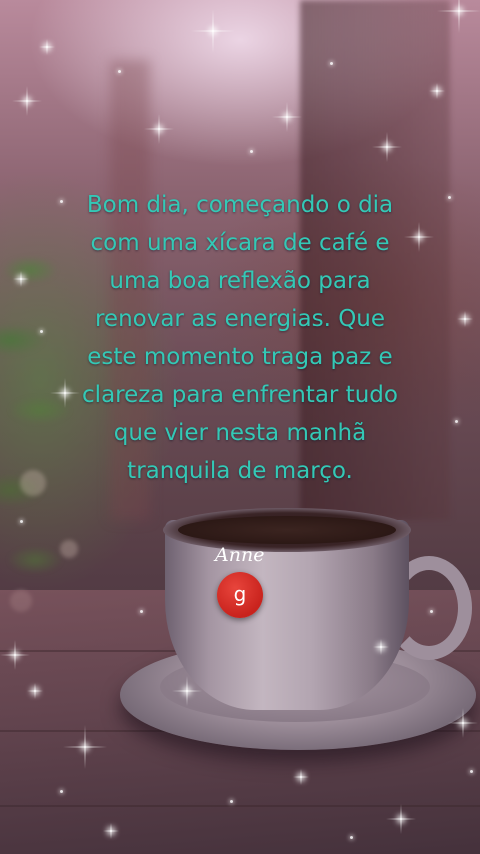 The height and width of the screenshot is (854, 480). Describe the element at coordinates (69, 549) in the screenshot. I see `bokeh-light` at that location.